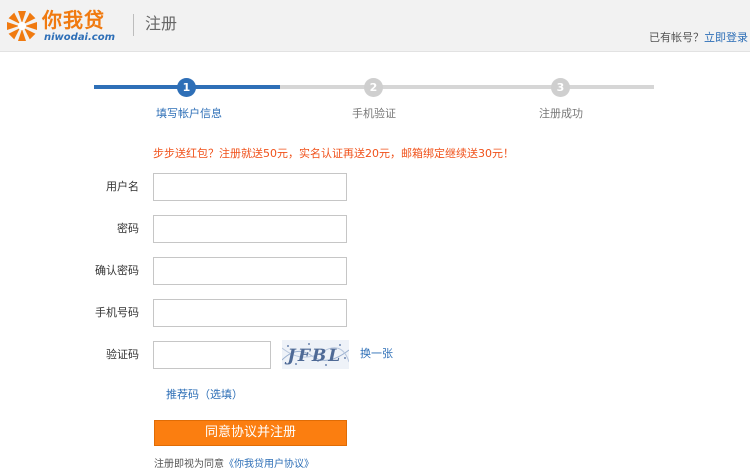 The height and width of the screenshot is (475, 750). I want to click on phone-input, so click(250, 313).